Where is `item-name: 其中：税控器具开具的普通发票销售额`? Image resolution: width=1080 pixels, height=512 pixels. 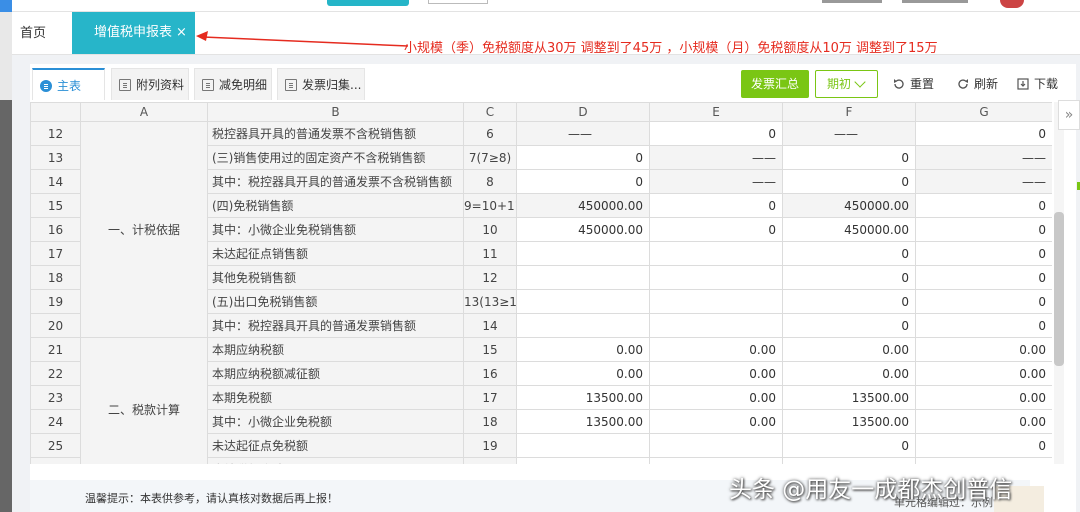 item-name: 其中：税控器具开具的普通发票销售额 is located at coordinates (335, 325).